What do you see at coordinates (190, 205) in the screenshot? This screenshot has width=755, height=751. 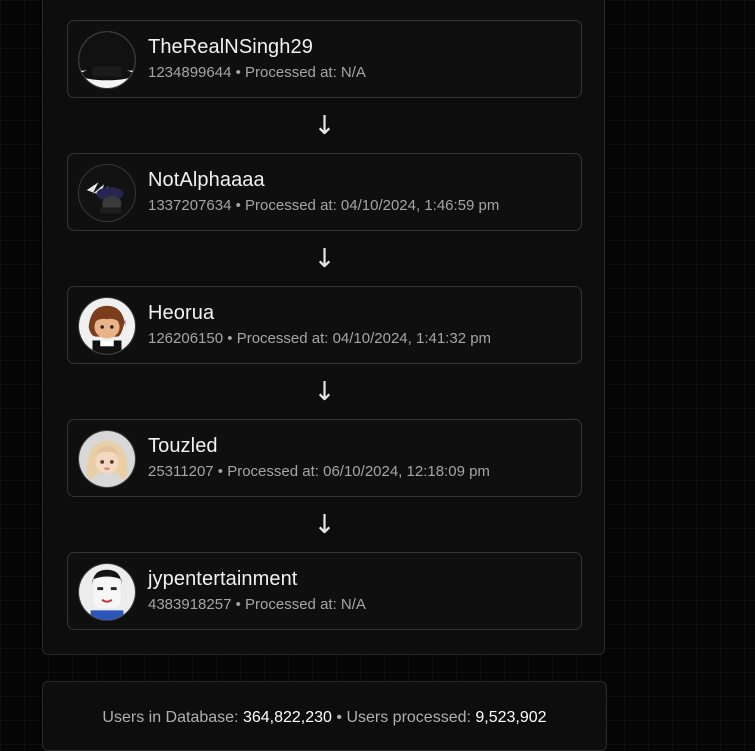 I see `user-id: 1337207634` at bounding box center [190, 205].